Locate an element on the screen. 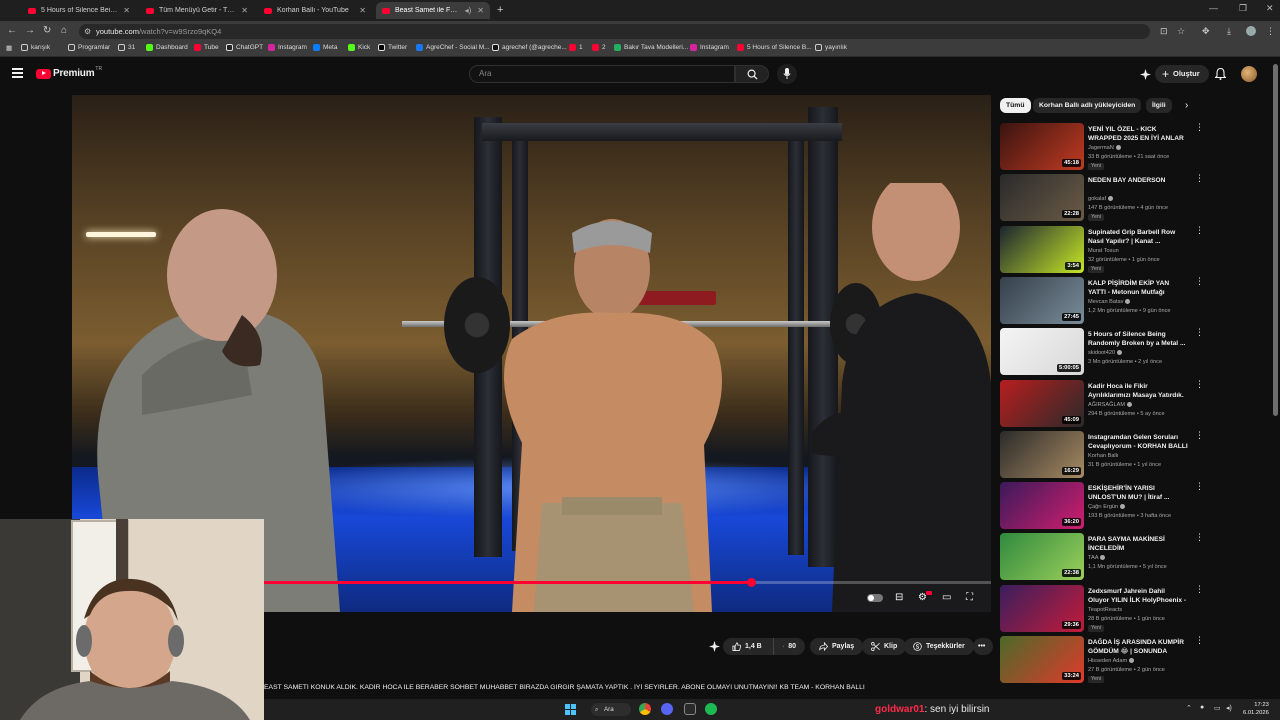  audio-icon: ◂) is located at coordinates (468, 10).